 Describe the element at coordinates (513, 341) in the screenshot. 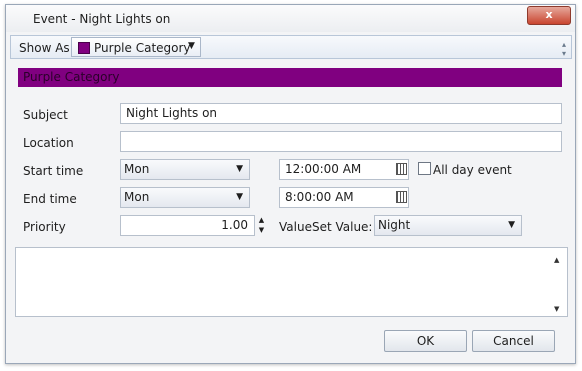

I see `cancel-button: Cancel` at that location.